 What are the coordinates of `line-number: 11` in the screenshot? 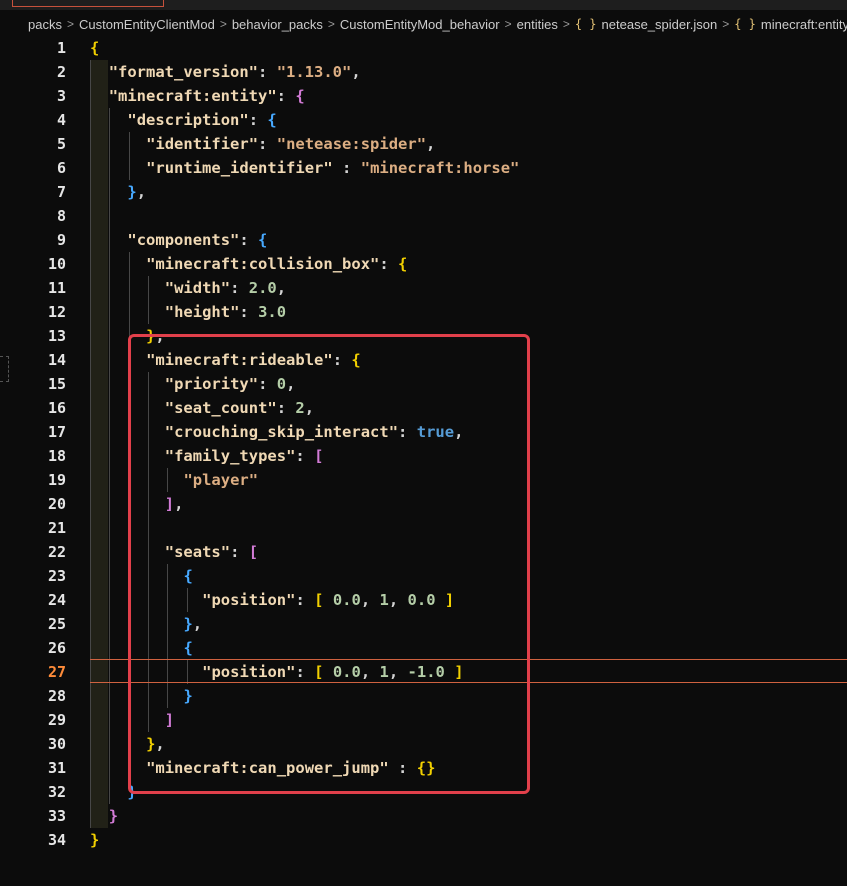 It's located at (56, 288).